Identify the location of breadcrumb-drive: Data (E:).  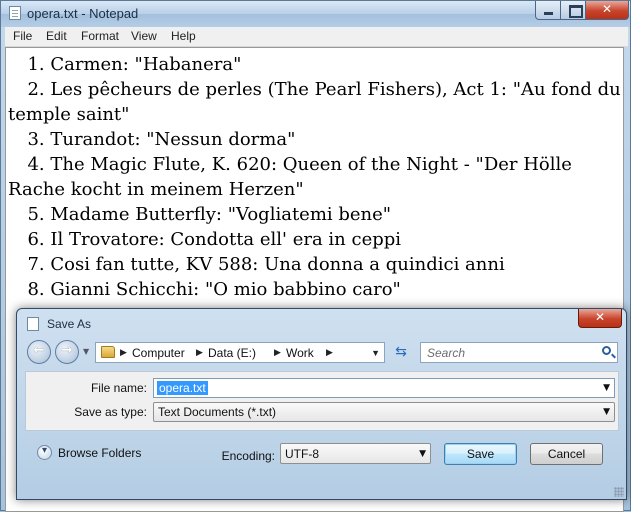
(232, 353).